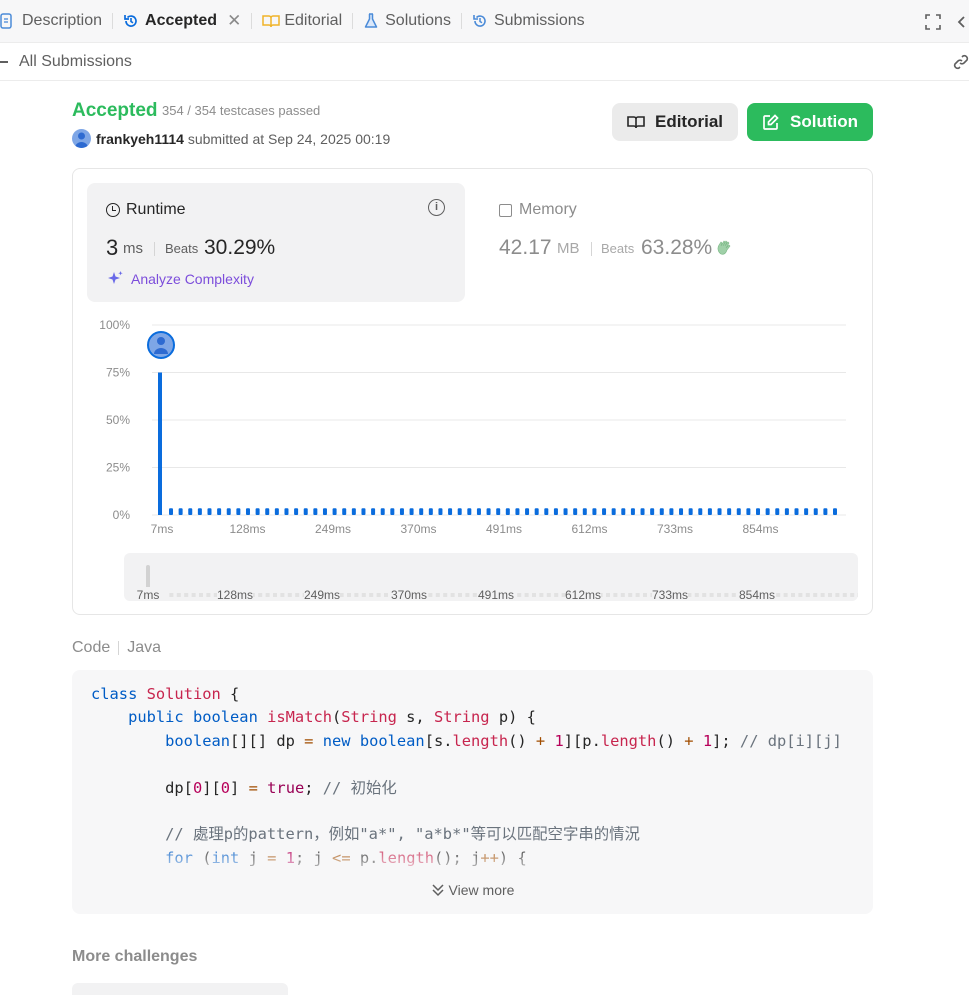  I want to click on link-icon, so click(961, 62).